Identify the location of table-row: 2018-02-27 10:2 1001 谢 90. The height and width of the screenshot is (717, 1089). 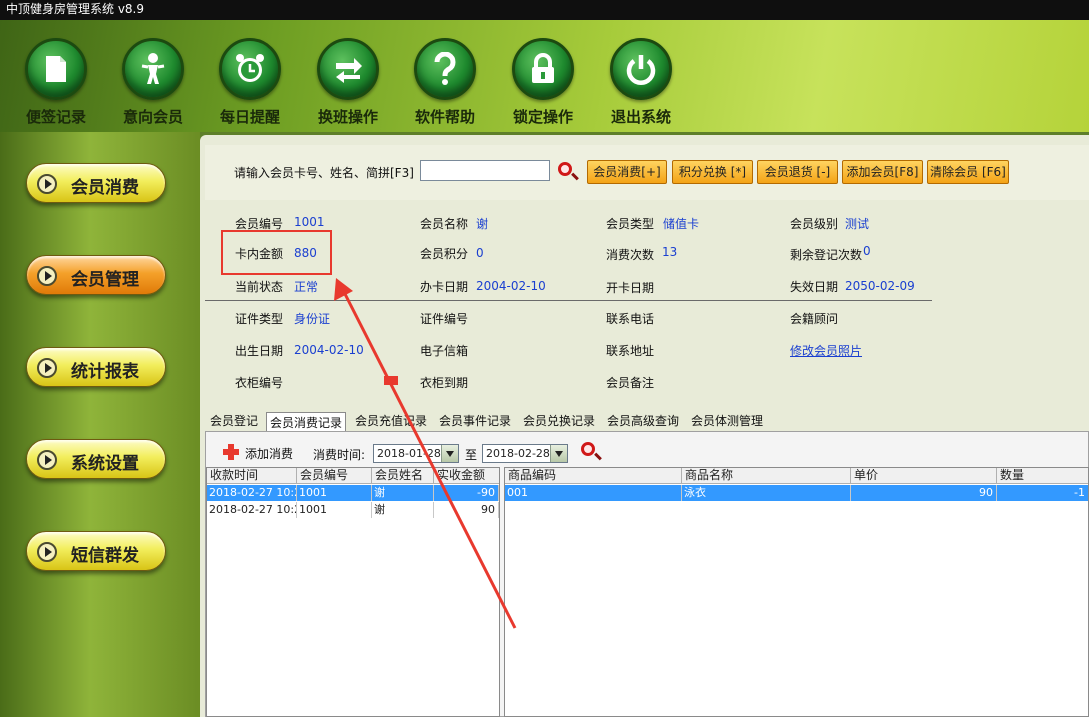
(353, 510).